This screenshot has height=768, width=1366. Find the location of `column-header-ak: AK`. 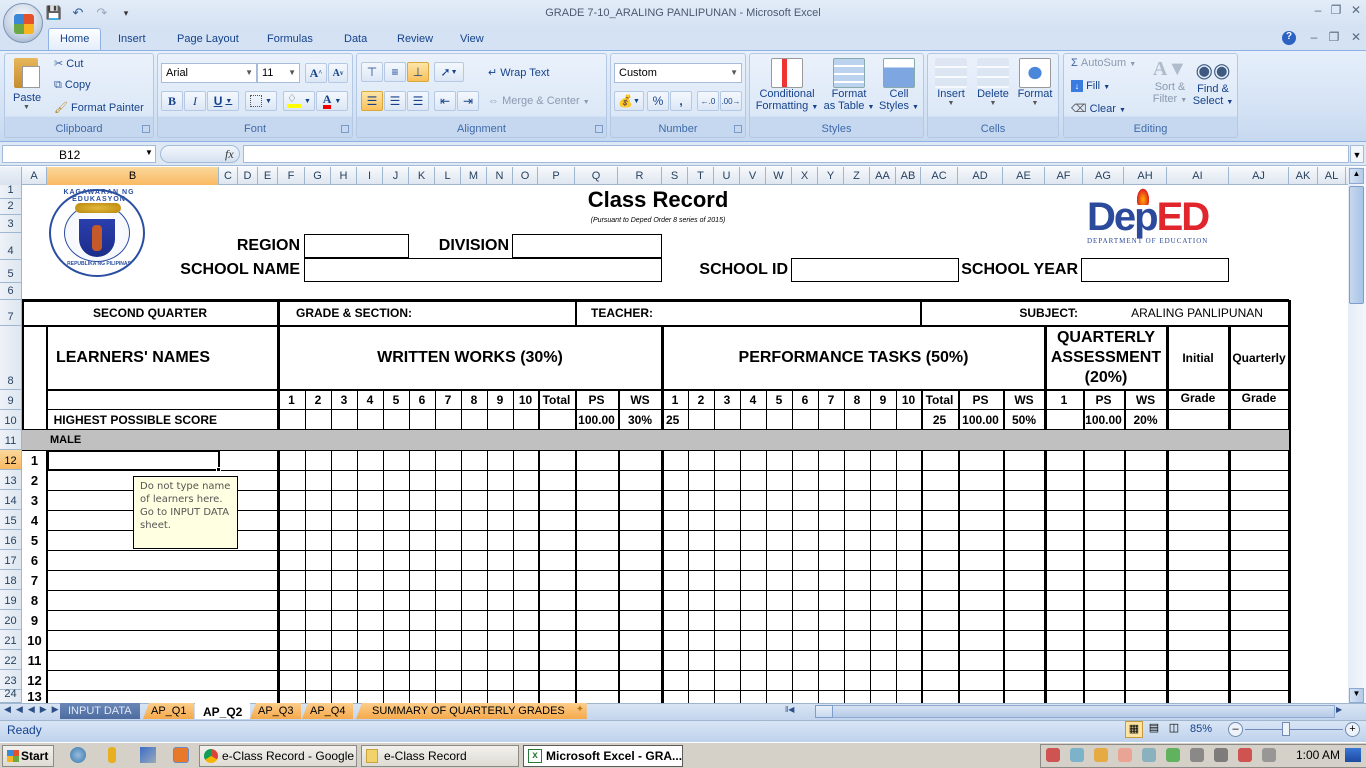

column-header-ak: AK is located at coordinates (1303, 176).